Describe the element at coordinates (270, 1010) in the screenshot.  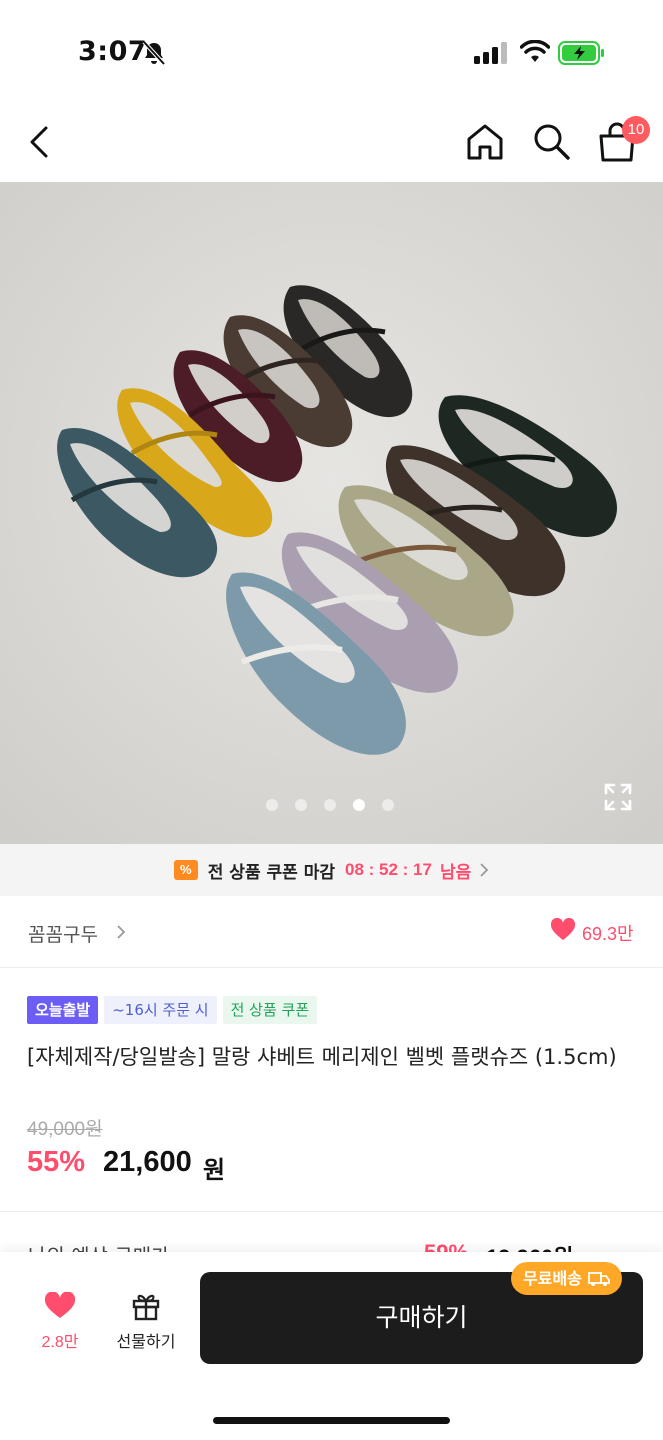
I see `tag-coupon: 전 상품 쿠폰` at that location.